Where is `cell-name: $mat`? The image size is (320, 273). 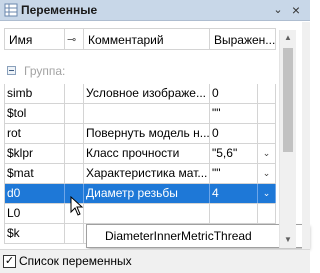
cell-name: $mat is located at coordinates (34, 173).